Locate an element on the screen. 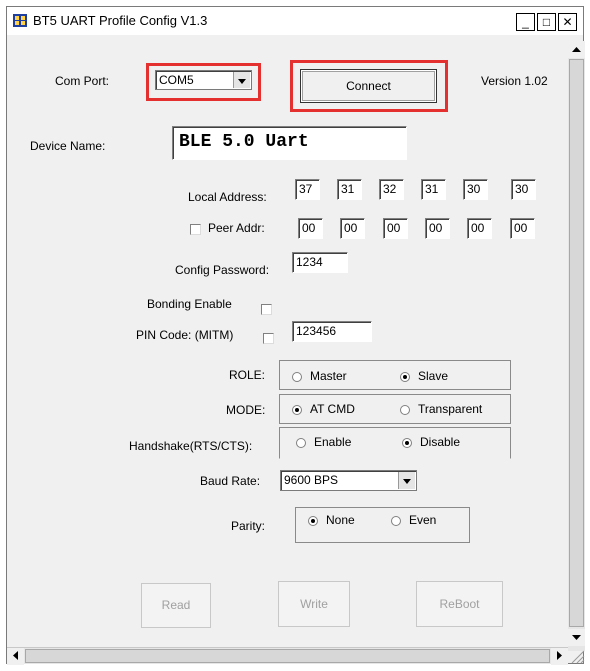 The image size is (590, 671). parity-even-label: Even is located at coordinates (423, 520).